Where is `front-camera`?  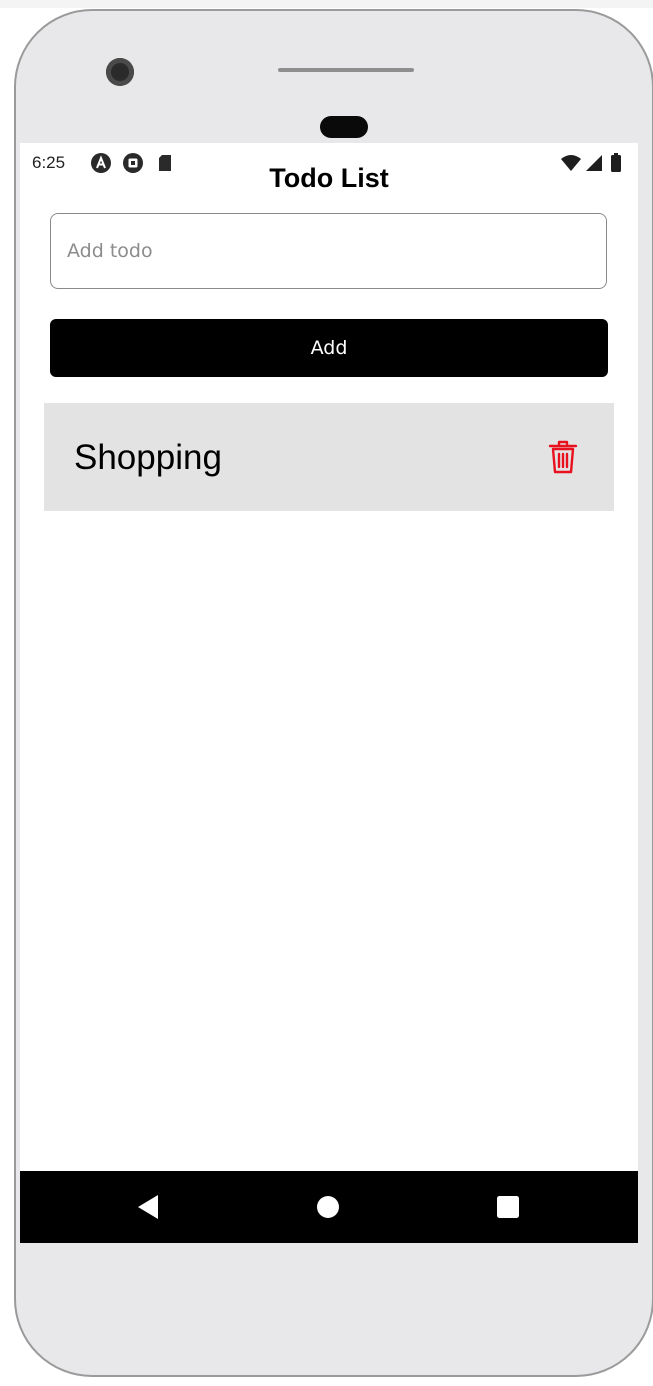
front-camera is located at coordinates (120, 72).